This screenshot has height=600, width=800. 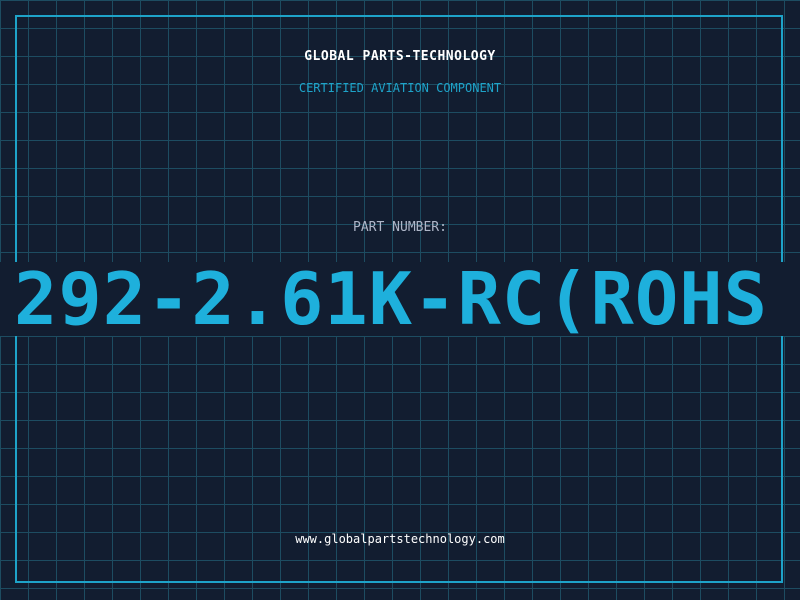 What do you see at coordinates (391, 299) in the screenshot?
I see `part-number-value: 292-2.61K-RC(ROHS` at bounding box center [391, 299].